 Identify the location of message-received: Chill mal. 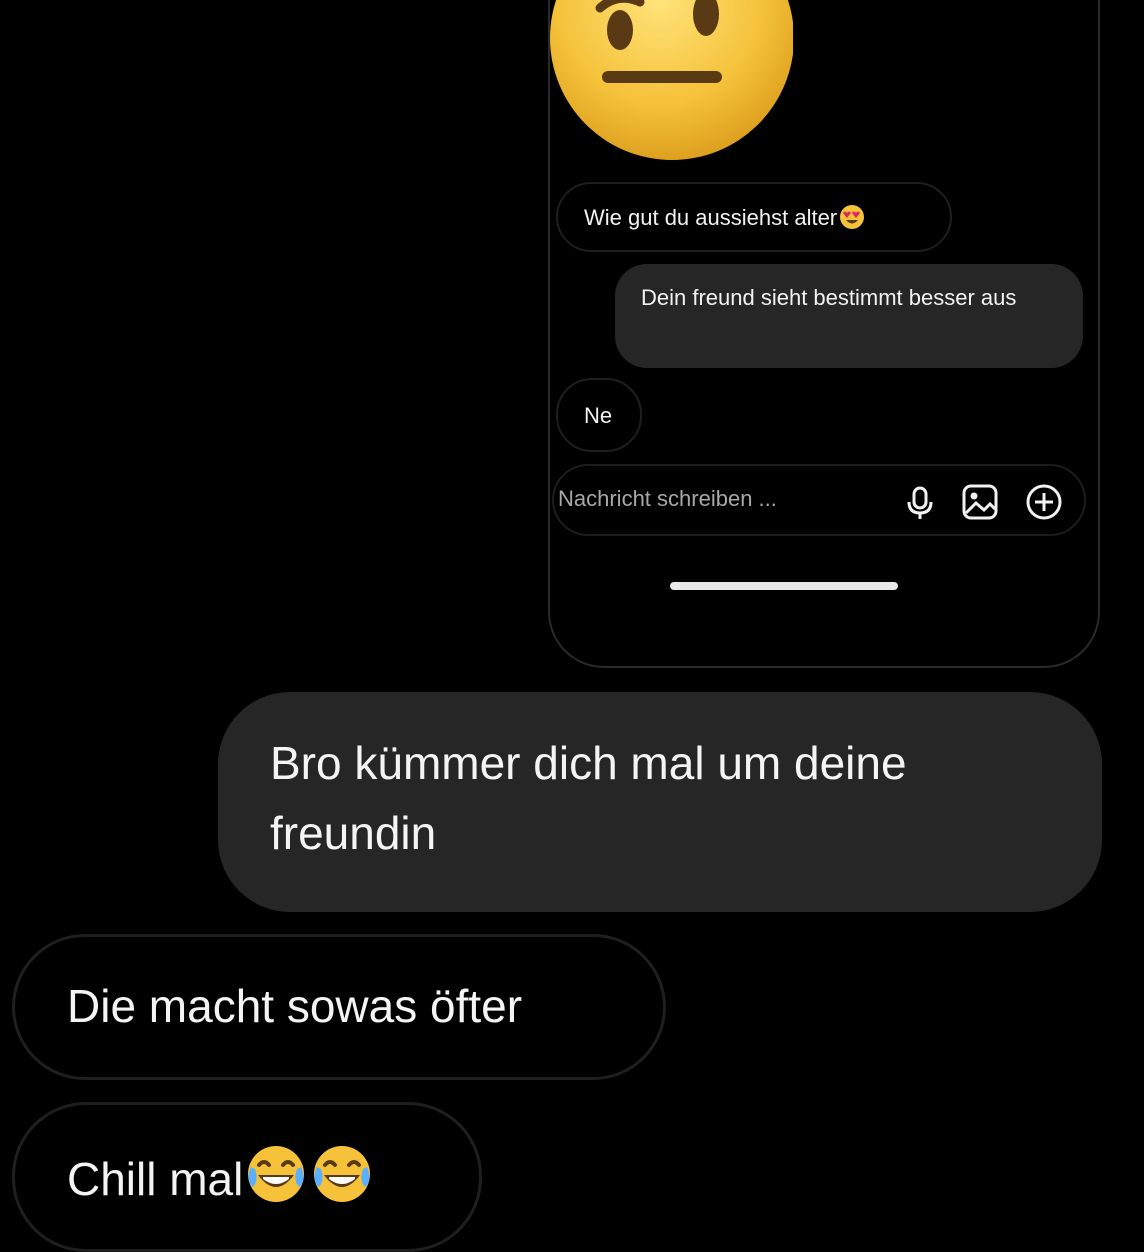
(247, 1177).